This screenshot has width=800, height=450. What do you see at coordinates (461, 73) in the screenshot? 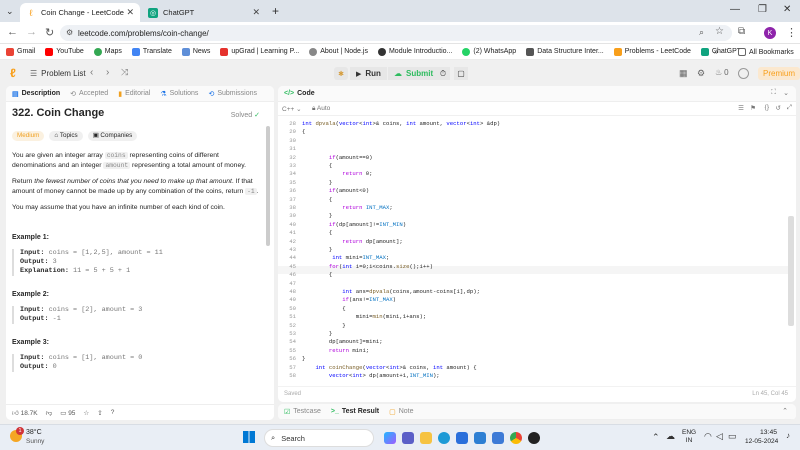
I see `notes-icon: ▢` at bounding box center [461, 73].